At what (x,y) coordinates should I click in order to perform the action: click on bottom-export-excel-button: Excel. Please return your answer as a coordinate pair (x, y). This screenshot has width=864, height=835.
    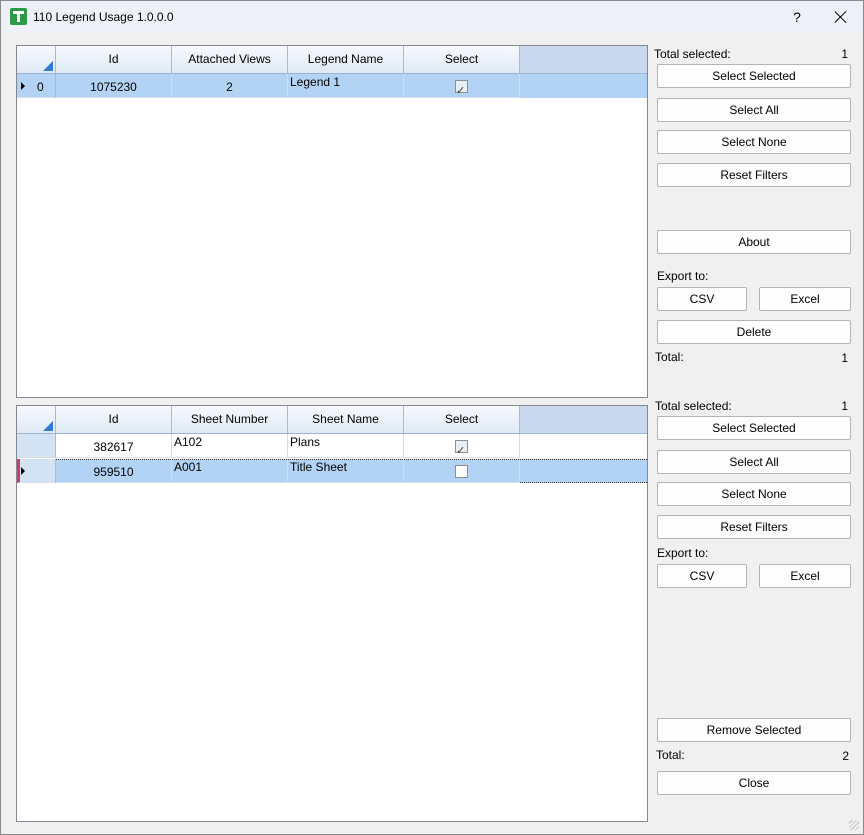
    Looking at the image, I should click on (805, 576).